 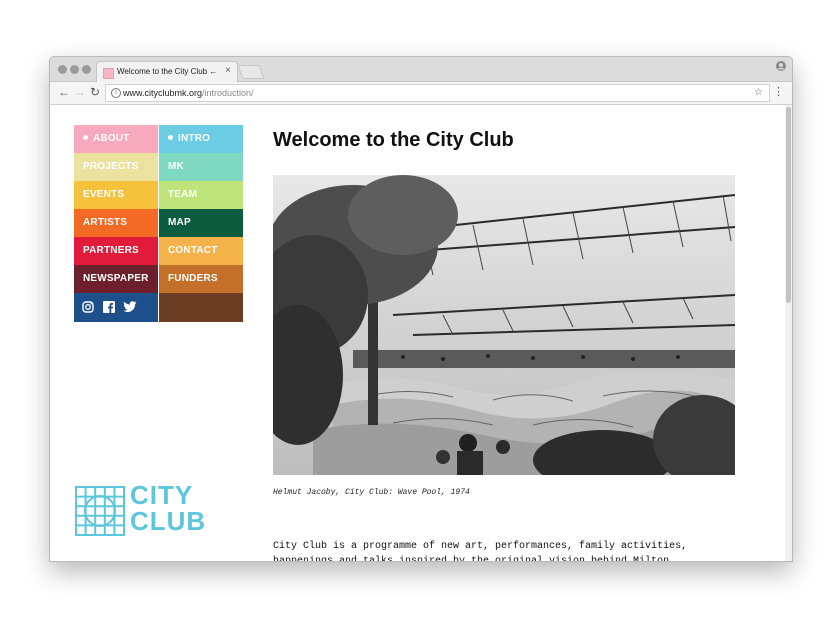 What do you see at coordinates (111, 138) in the screenshot?
I see `nav-item-label: ABOUT` at bounding box center [111, 138].